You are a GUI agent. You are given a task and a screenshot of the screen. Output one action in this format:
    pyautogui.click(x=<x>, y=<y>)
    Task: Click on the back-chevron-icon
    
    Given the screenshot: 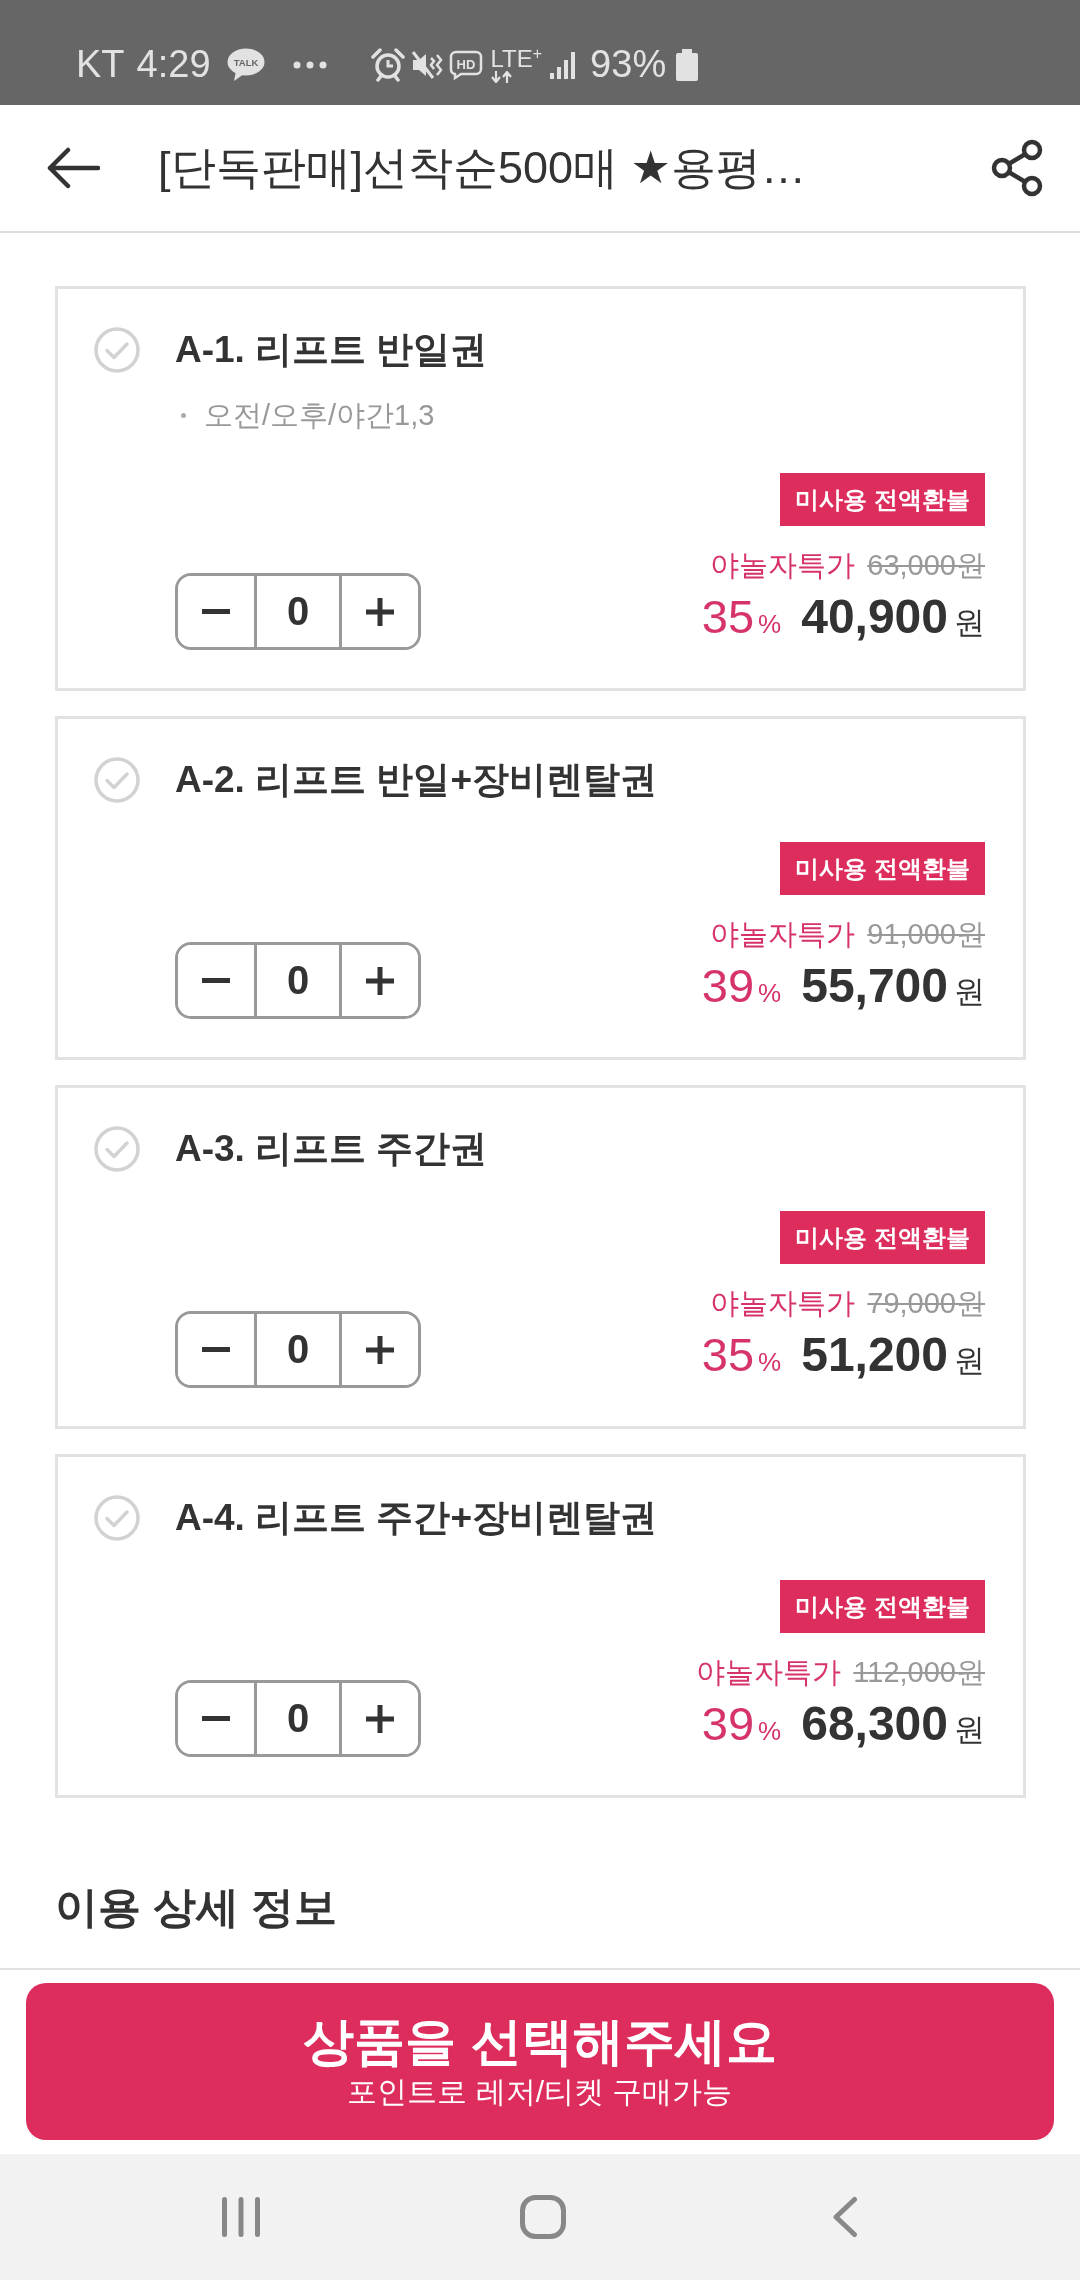 What is the action you would take?
    pyautogui.click(x=845, y=2217)
    